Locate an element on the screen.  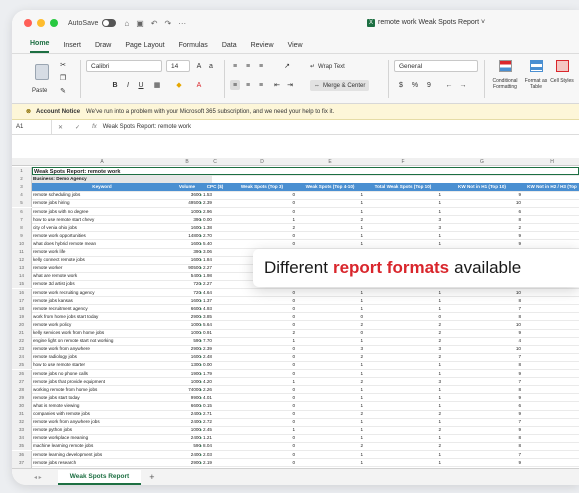
table-cell: machine learning remote jobs is located at coordinates (102, 446).